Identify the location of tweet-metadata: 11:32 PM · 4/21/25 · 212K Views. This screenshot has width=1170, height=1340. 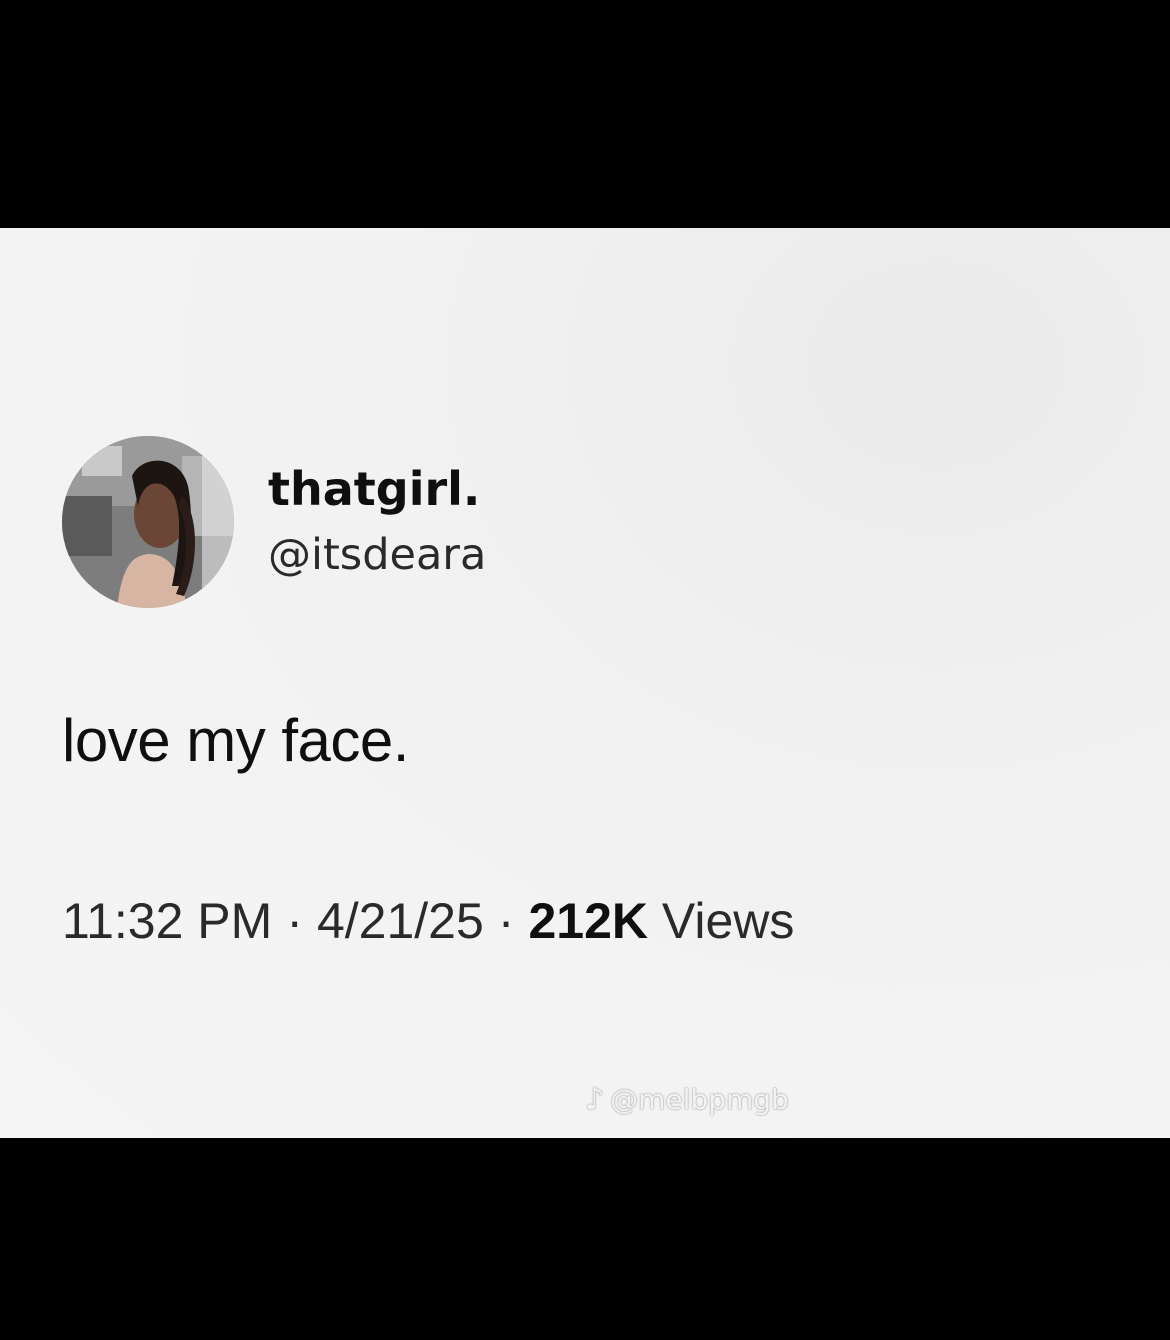
(428, 921).